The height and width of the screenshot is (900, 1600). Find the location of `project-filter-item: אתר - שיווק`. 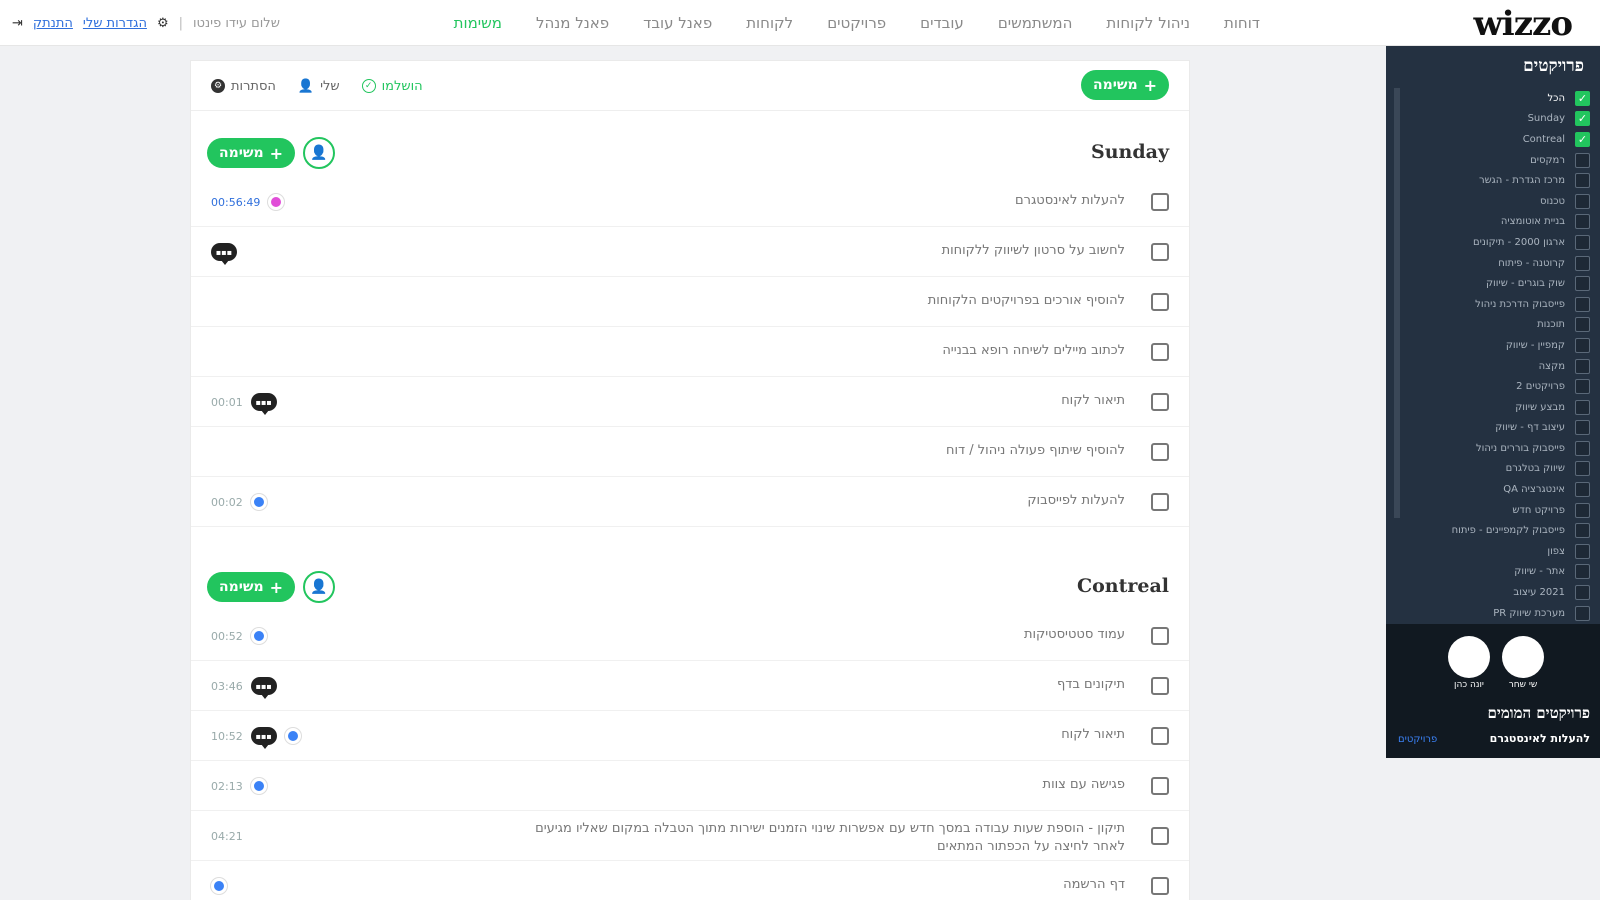

project-filter-item: אתר - שיווק is located at coordinates (1492, 572).